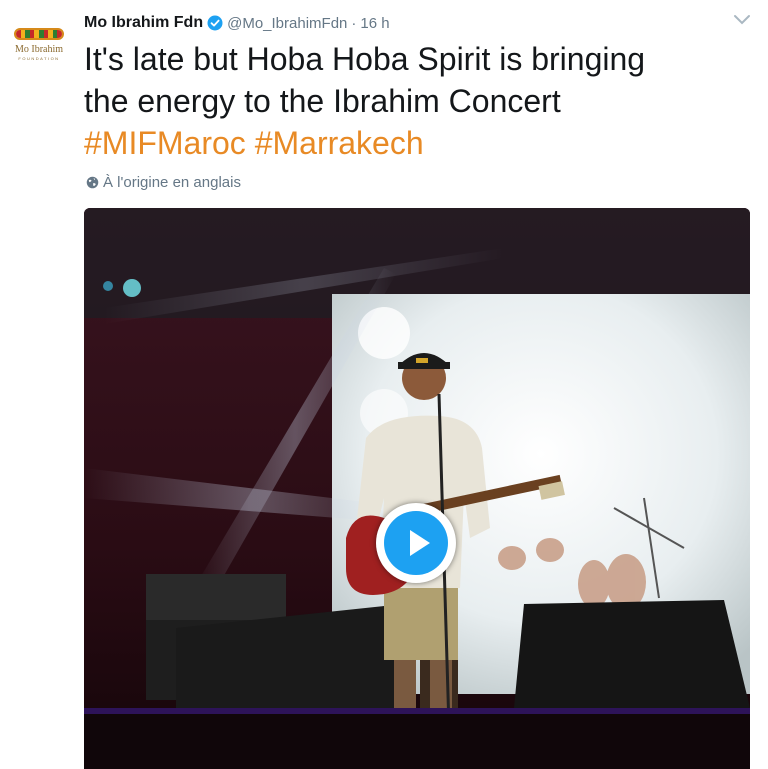 The width and height of the screenshot is (768, 769). What do you see at coordinates (215, 23) in the screenshot?
I see `verified-badge-icon` at bounding box center [215, 23].